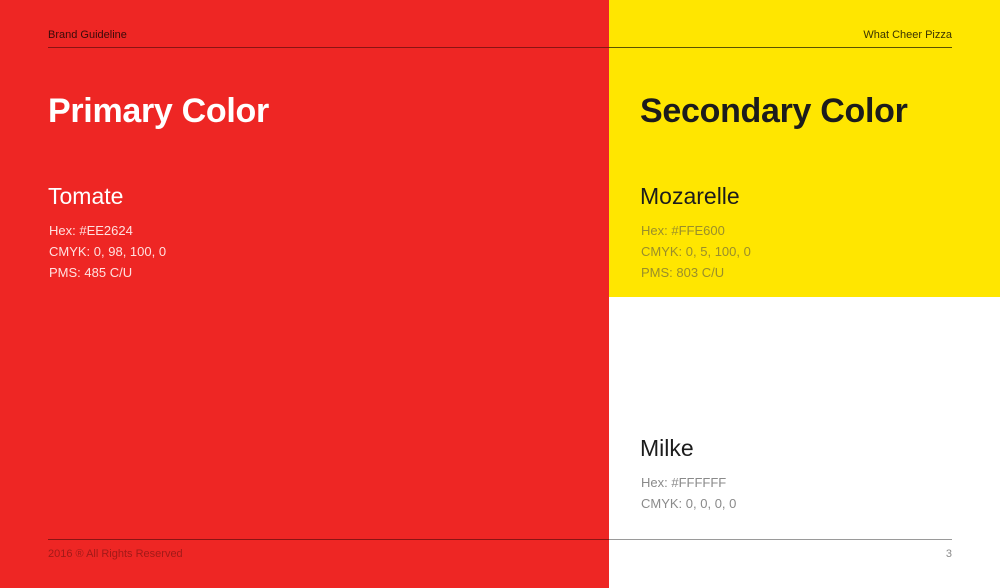 The image size is (1000, 588). What do you see at coordinates (158, 111) in the screenshot?
I see `primary-color-heading: Primary Color` at bounding box center [158, 111].